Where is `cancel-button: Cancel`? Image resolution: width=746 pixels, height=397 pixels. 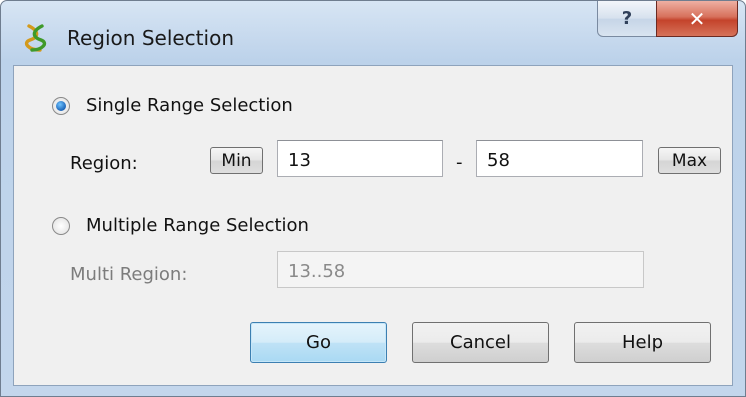
cancel-button: Cancel is located at coordinates (480, 342).